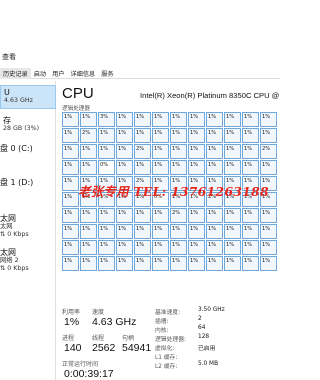 The width and height of the screenshot is (320, 380). What do you see at coordinates (211, 310) in the screenshot?
I see `base-speed-value: 3.50 GHz` at bounding box center [211, 310].